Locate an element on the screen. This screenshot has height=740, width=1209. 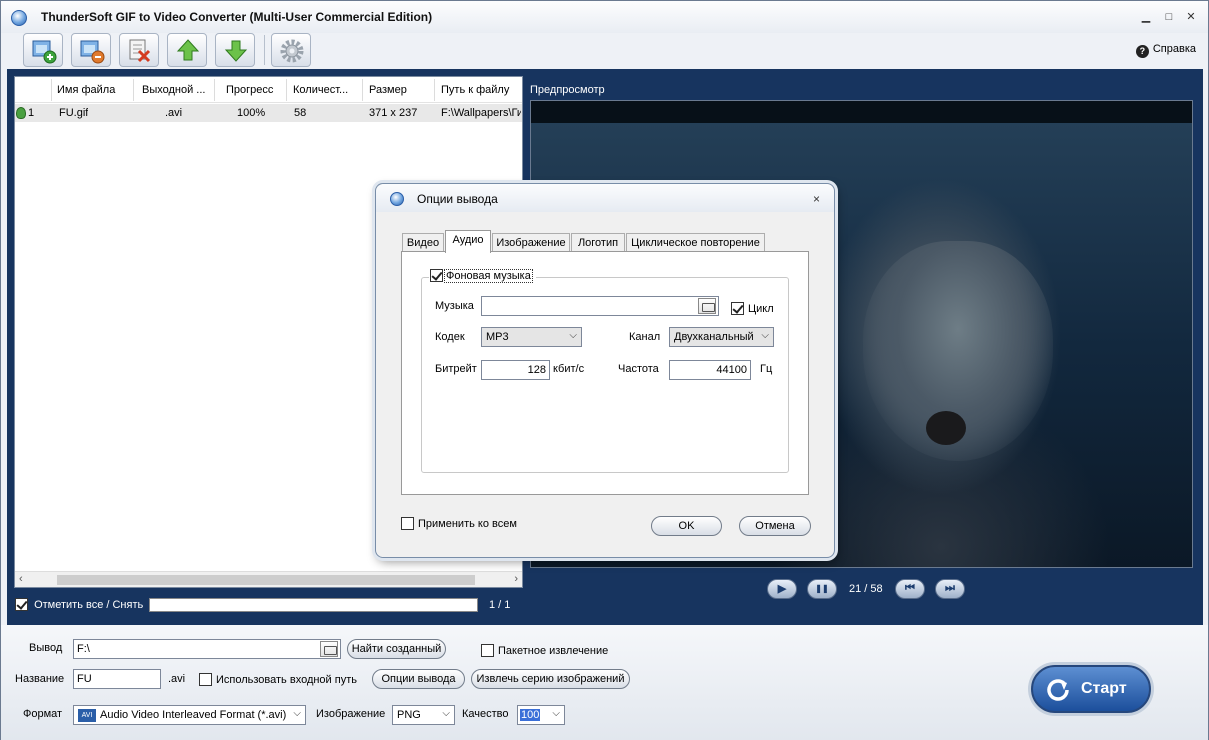
dialog-close-icon: × is located at coordinates (816, 199).